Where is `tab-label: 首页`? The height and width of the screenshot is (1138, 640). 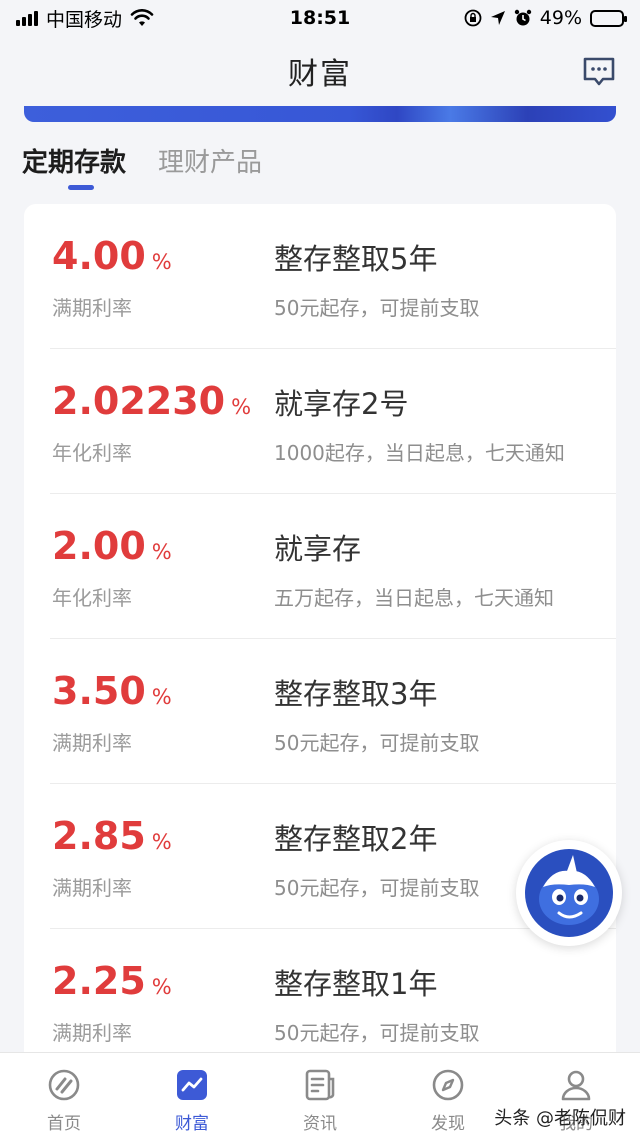 tab-label: 首页 is located at coordinates (64, 1124).